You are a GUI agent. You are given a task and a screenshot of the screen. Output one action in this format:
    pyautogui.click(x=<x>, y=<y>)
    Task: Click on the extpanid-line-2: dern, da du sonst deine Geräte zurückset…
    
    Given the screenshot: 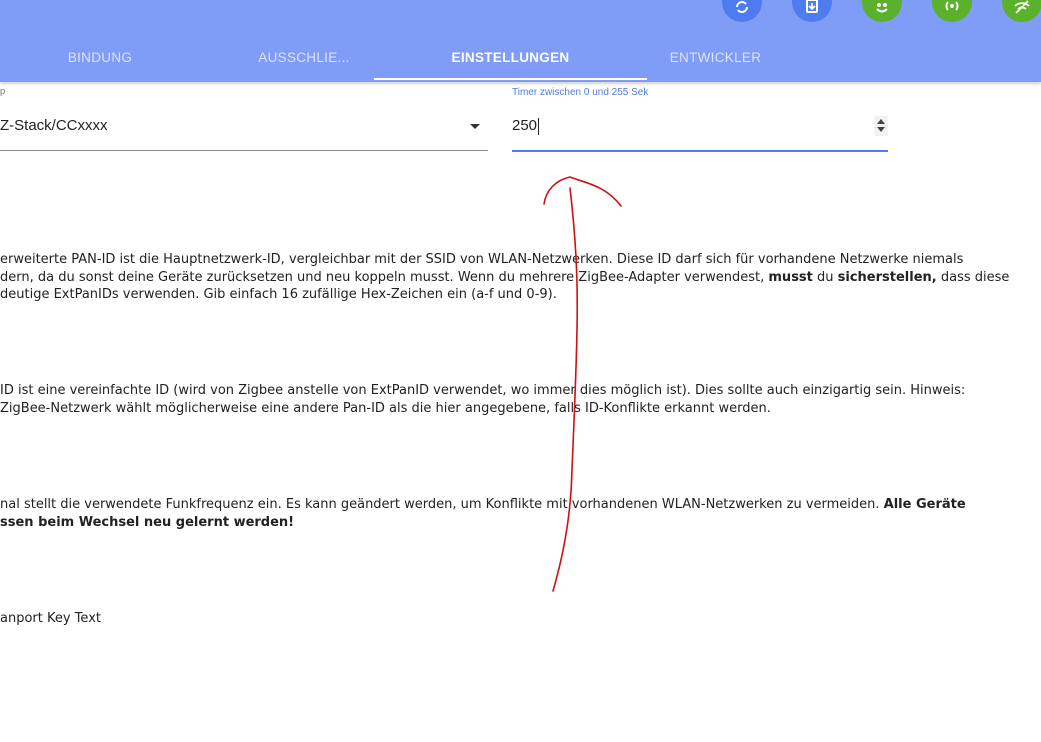 What is the action you would take?
    pyautogui.click(x=504, y=278)
    